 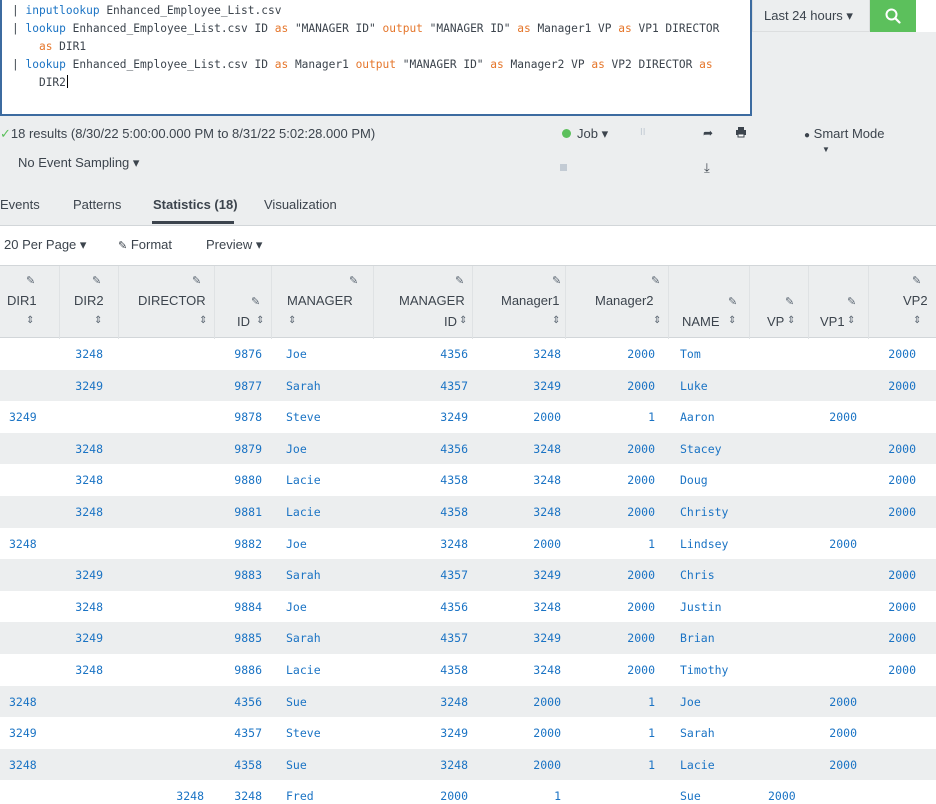 What do you see at coordinates (20, 204) in the screenshot?
I see `tab-events: Events` at bounding box center [20, 204].